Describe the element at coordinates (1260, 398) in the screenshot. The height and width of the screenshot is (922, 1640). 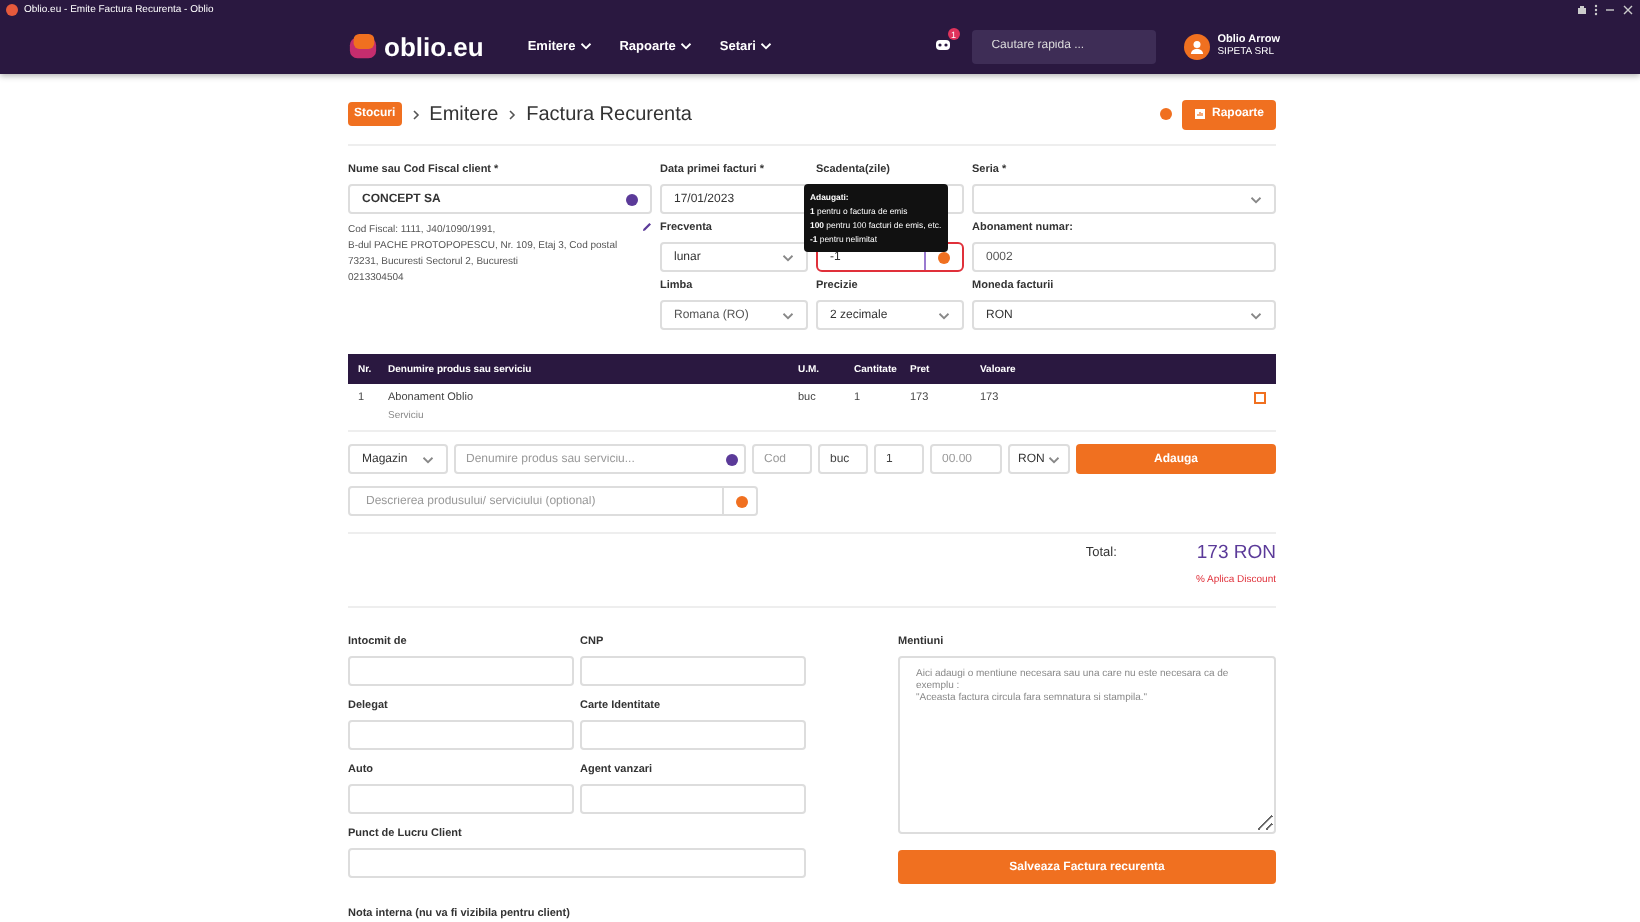
I see `remove-icon` at that location.